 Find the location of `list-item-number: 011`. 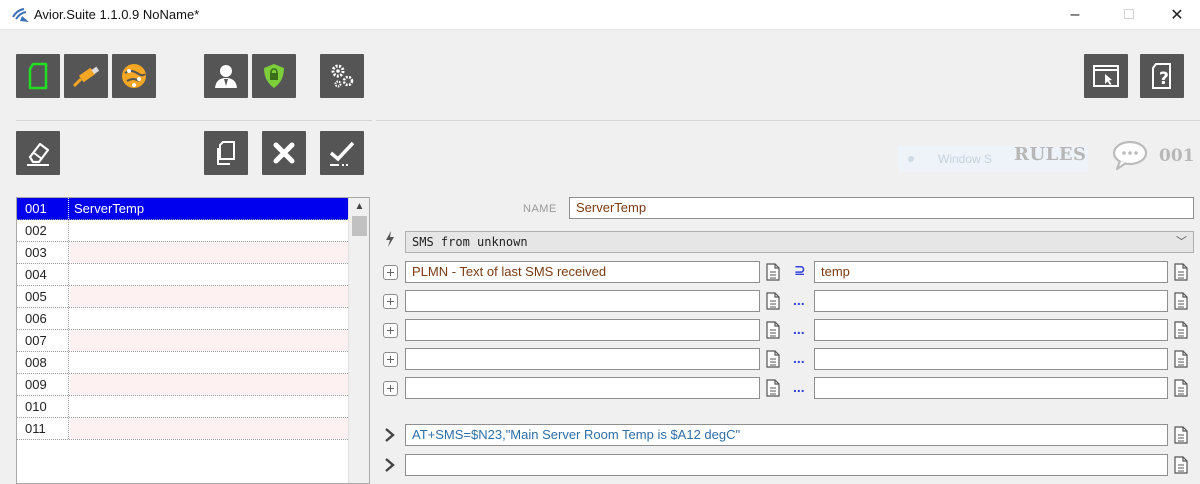

list-item-number: 011 is located at coordinates (43, 428).